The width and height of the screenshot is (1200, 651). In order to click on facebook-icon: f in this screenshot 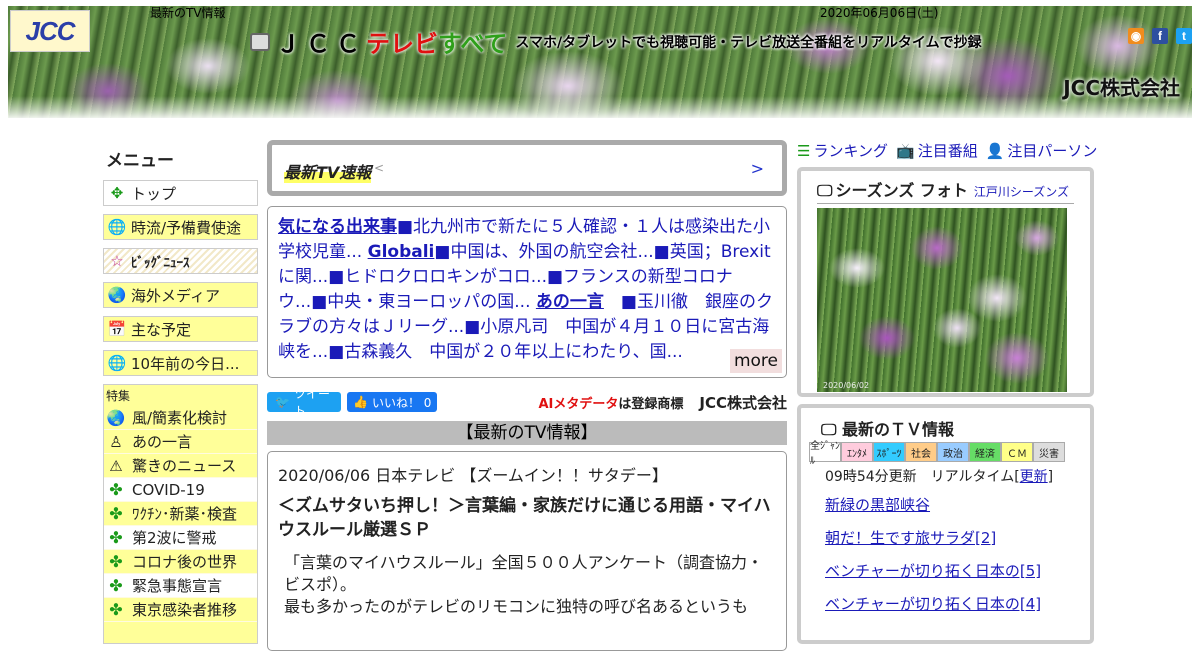, I will do `click(1160, 36)`.